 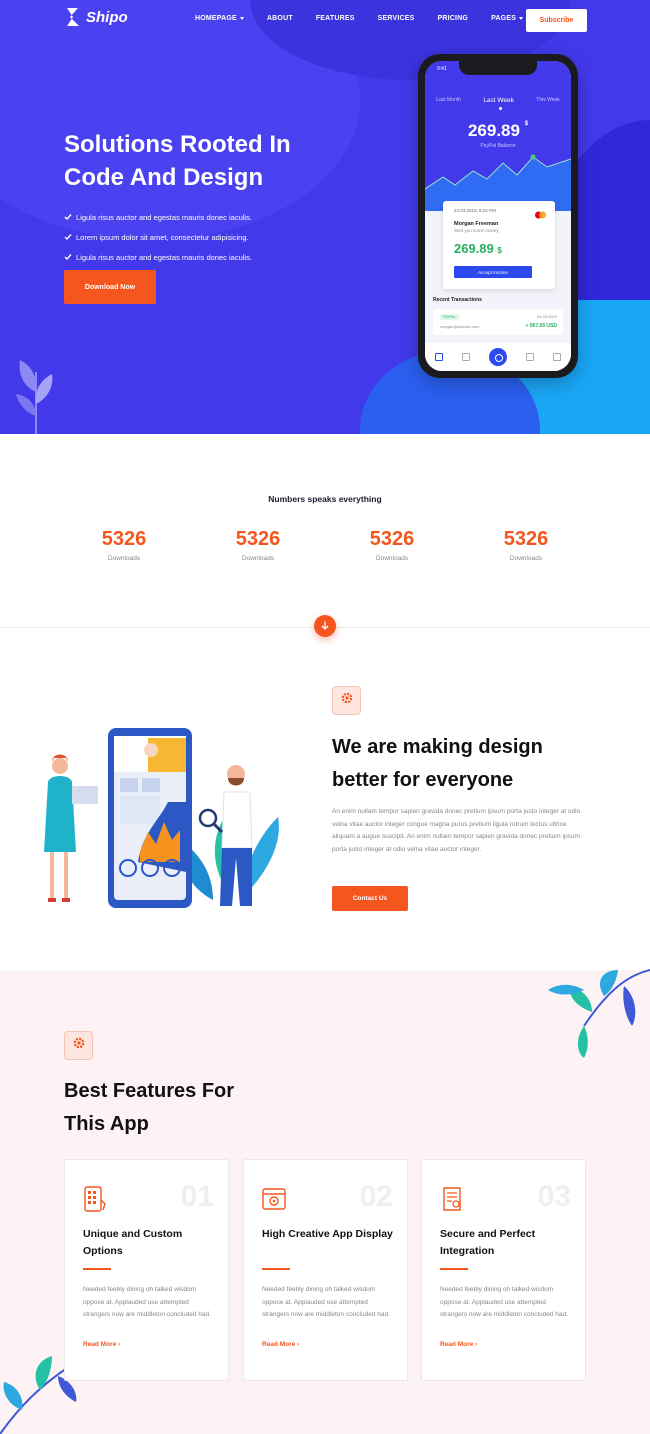 I want to click on stats-heading: Numbers speaks everything, so click(x=325, y=499).